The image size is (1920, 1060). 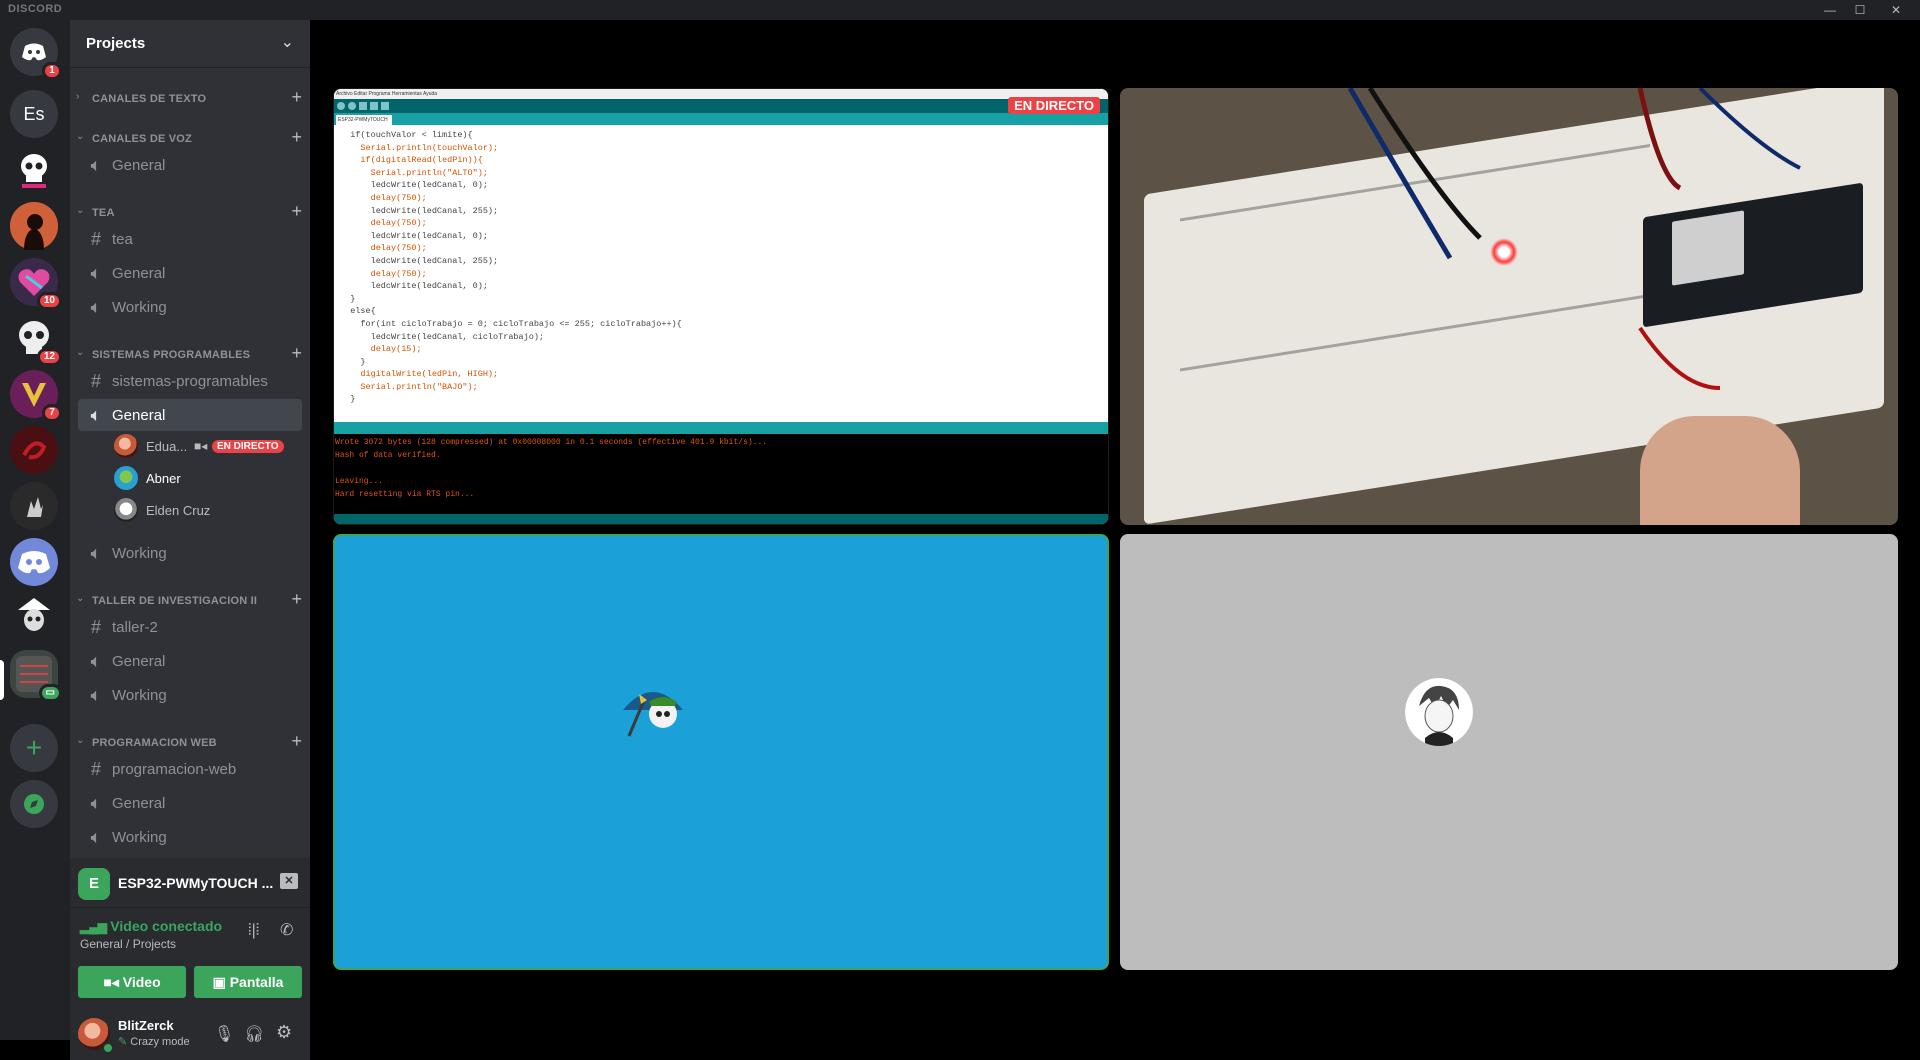 I want to click on ide-tabs: ESP32-PWMyTOUCH, so click(x=721, y=119).